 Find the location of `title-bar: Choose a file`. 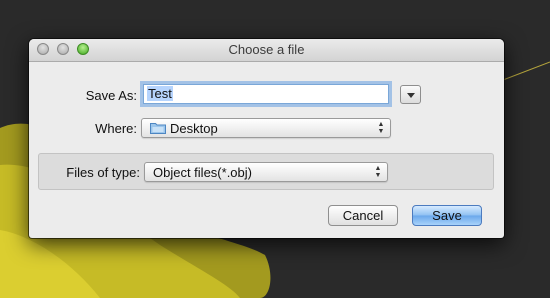

title-bar: Choose a file is located at coordinates (266, 50).